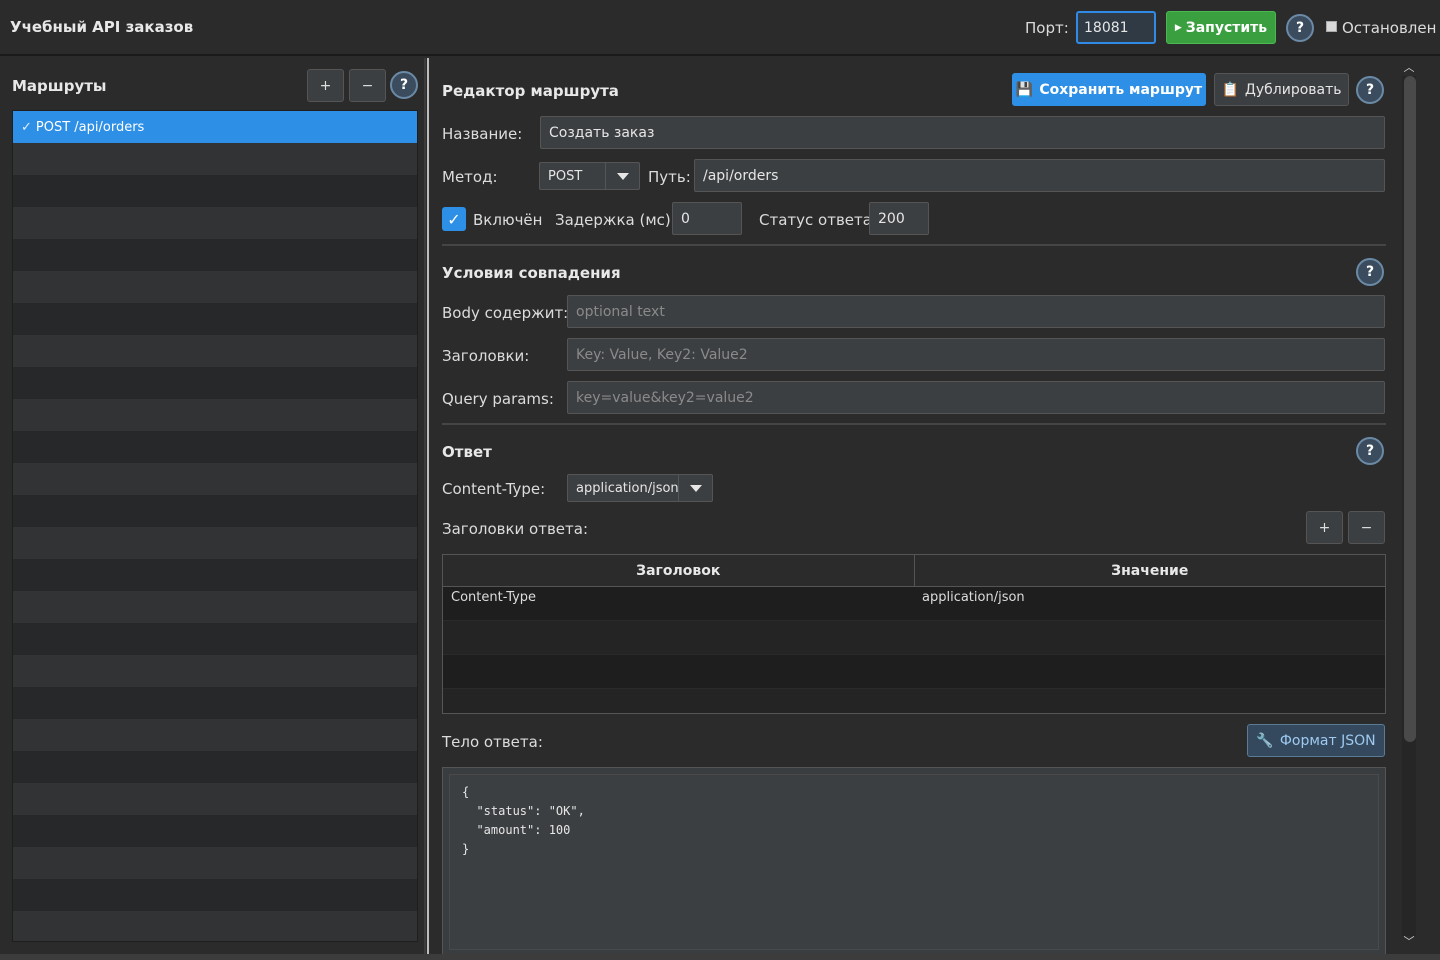 The height and width of the screenshot is (960, 1440). Describe the element at coordinates (622, 176) in the screenshot. I see `chevron-down-icon` at that location.